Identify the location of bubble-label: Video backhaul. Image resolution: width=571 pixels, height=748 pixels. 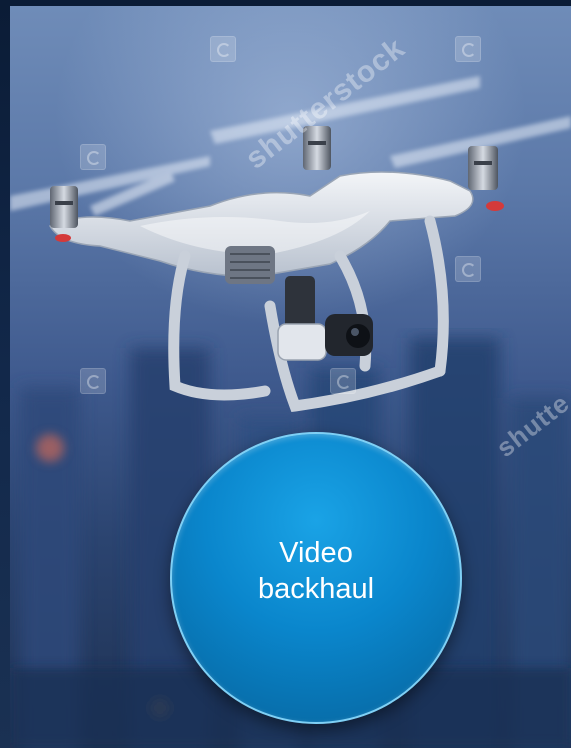
(316, 571).